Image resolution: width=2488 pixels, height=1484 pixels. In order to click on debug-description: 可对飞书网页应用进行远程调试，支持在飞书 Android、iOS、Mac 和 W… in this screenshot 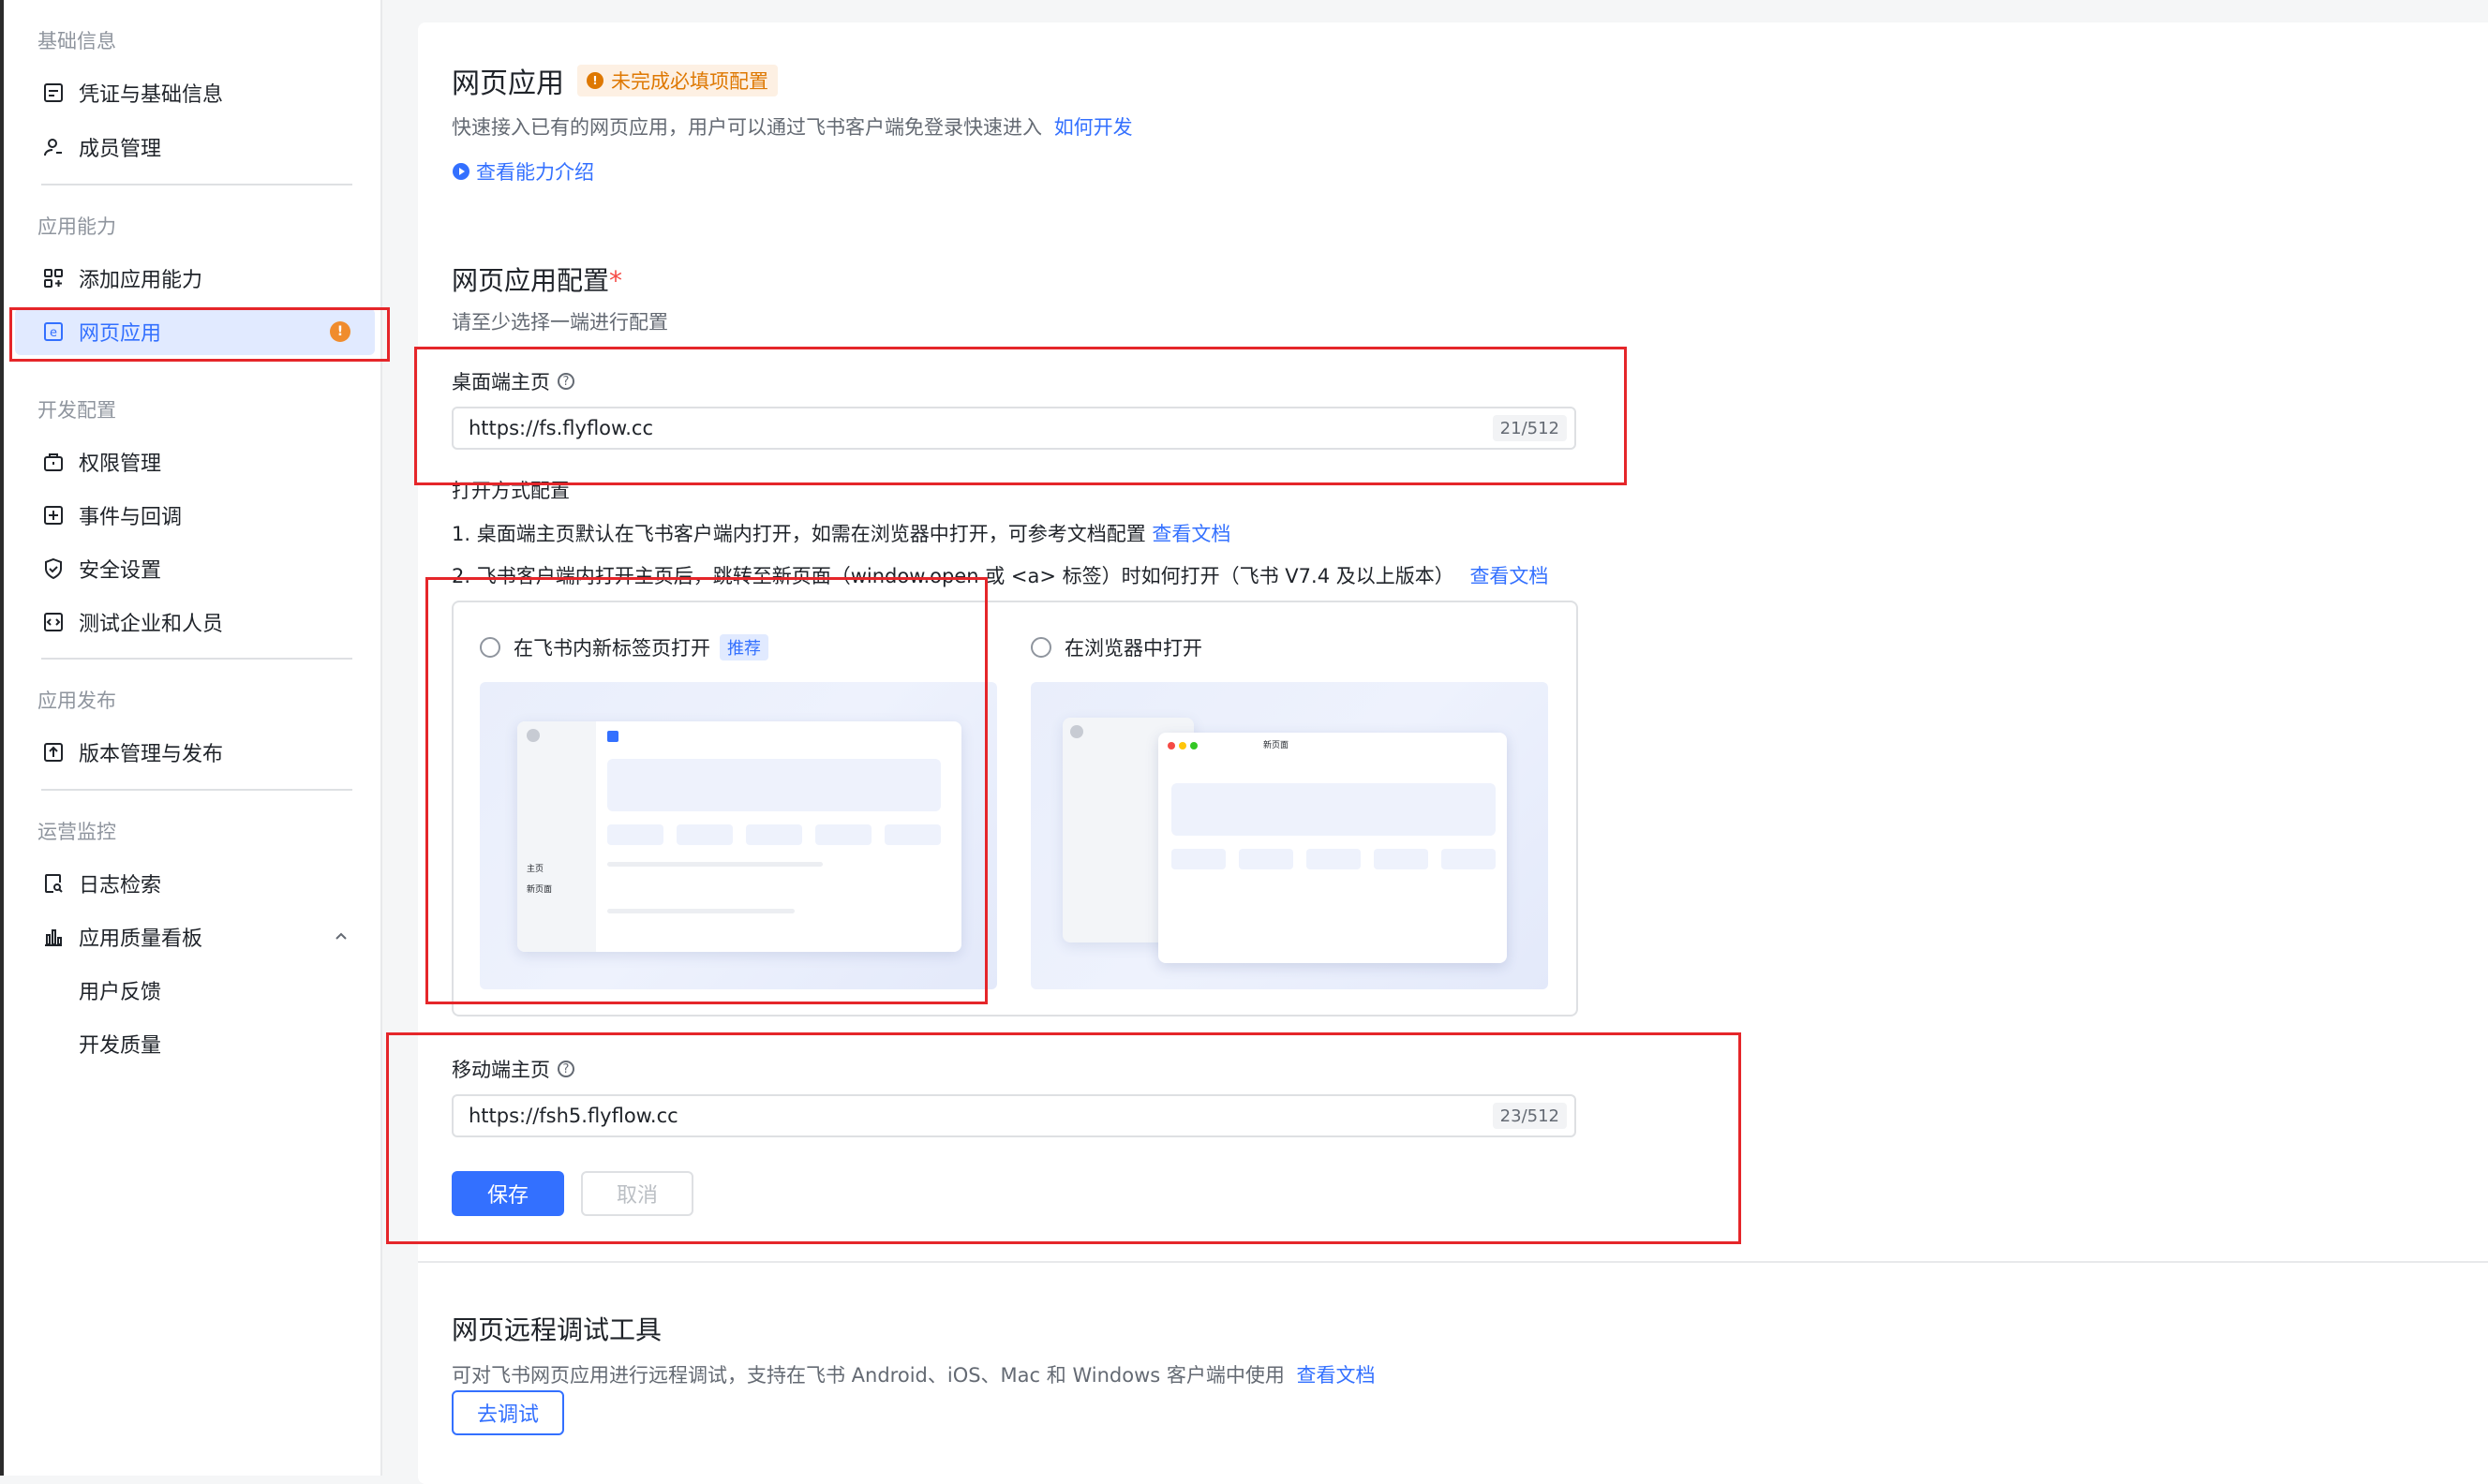, I will do `click(914, 1374)`.